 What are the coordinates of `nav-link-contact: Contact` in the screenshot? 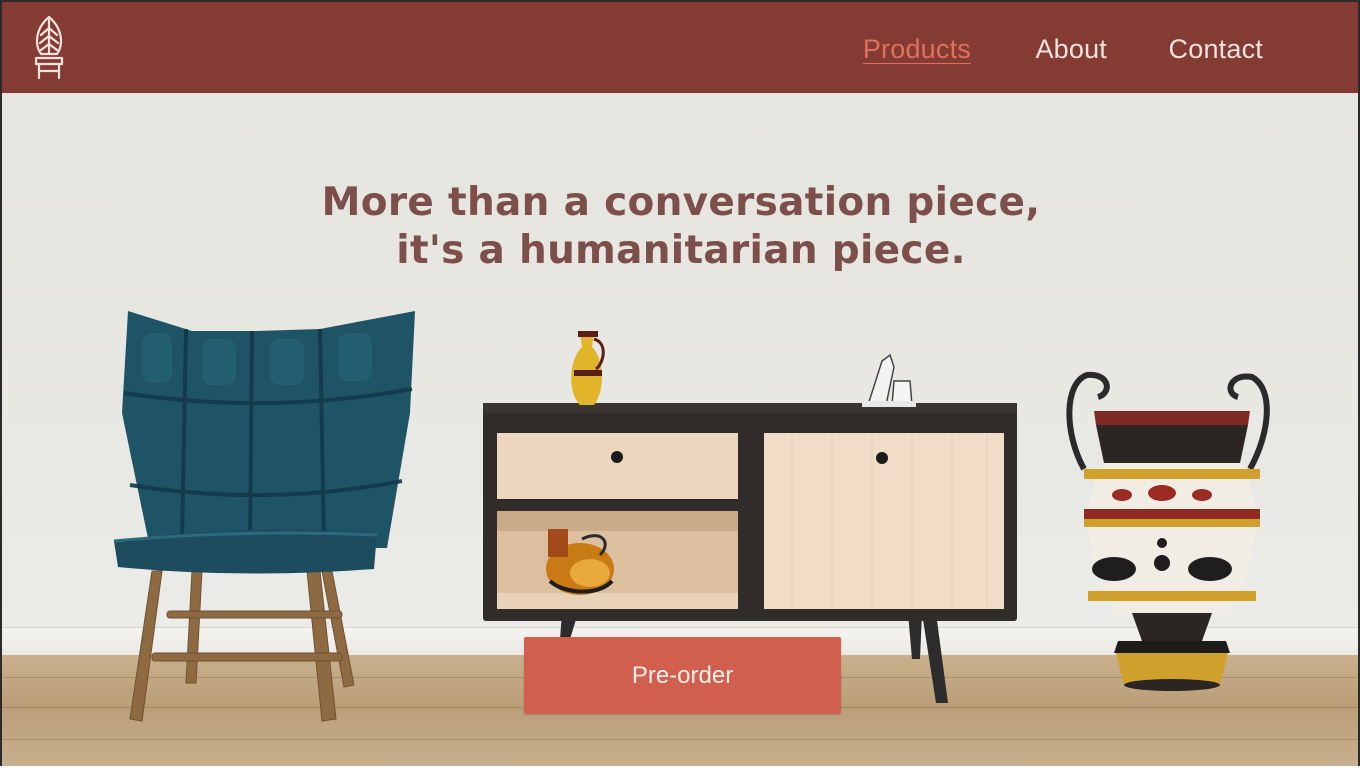 It's located at (1216, 49).